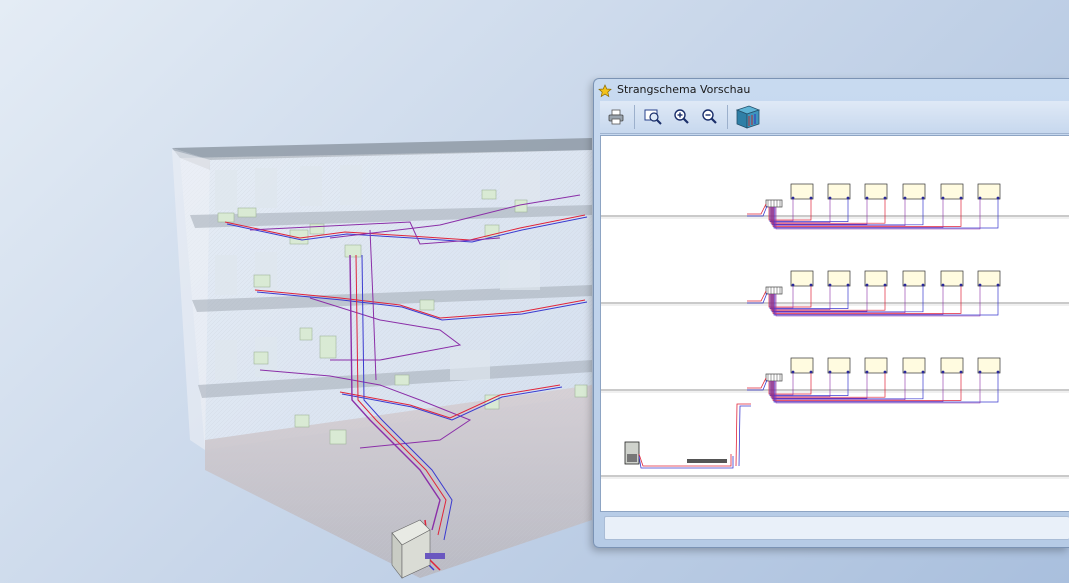  I want to click on zoom-in-icon, so click(681, 116).